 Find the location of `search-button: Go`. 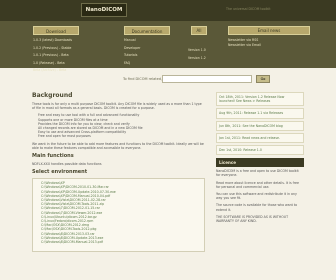

search-button: Go is located at coordinates (263, 79).